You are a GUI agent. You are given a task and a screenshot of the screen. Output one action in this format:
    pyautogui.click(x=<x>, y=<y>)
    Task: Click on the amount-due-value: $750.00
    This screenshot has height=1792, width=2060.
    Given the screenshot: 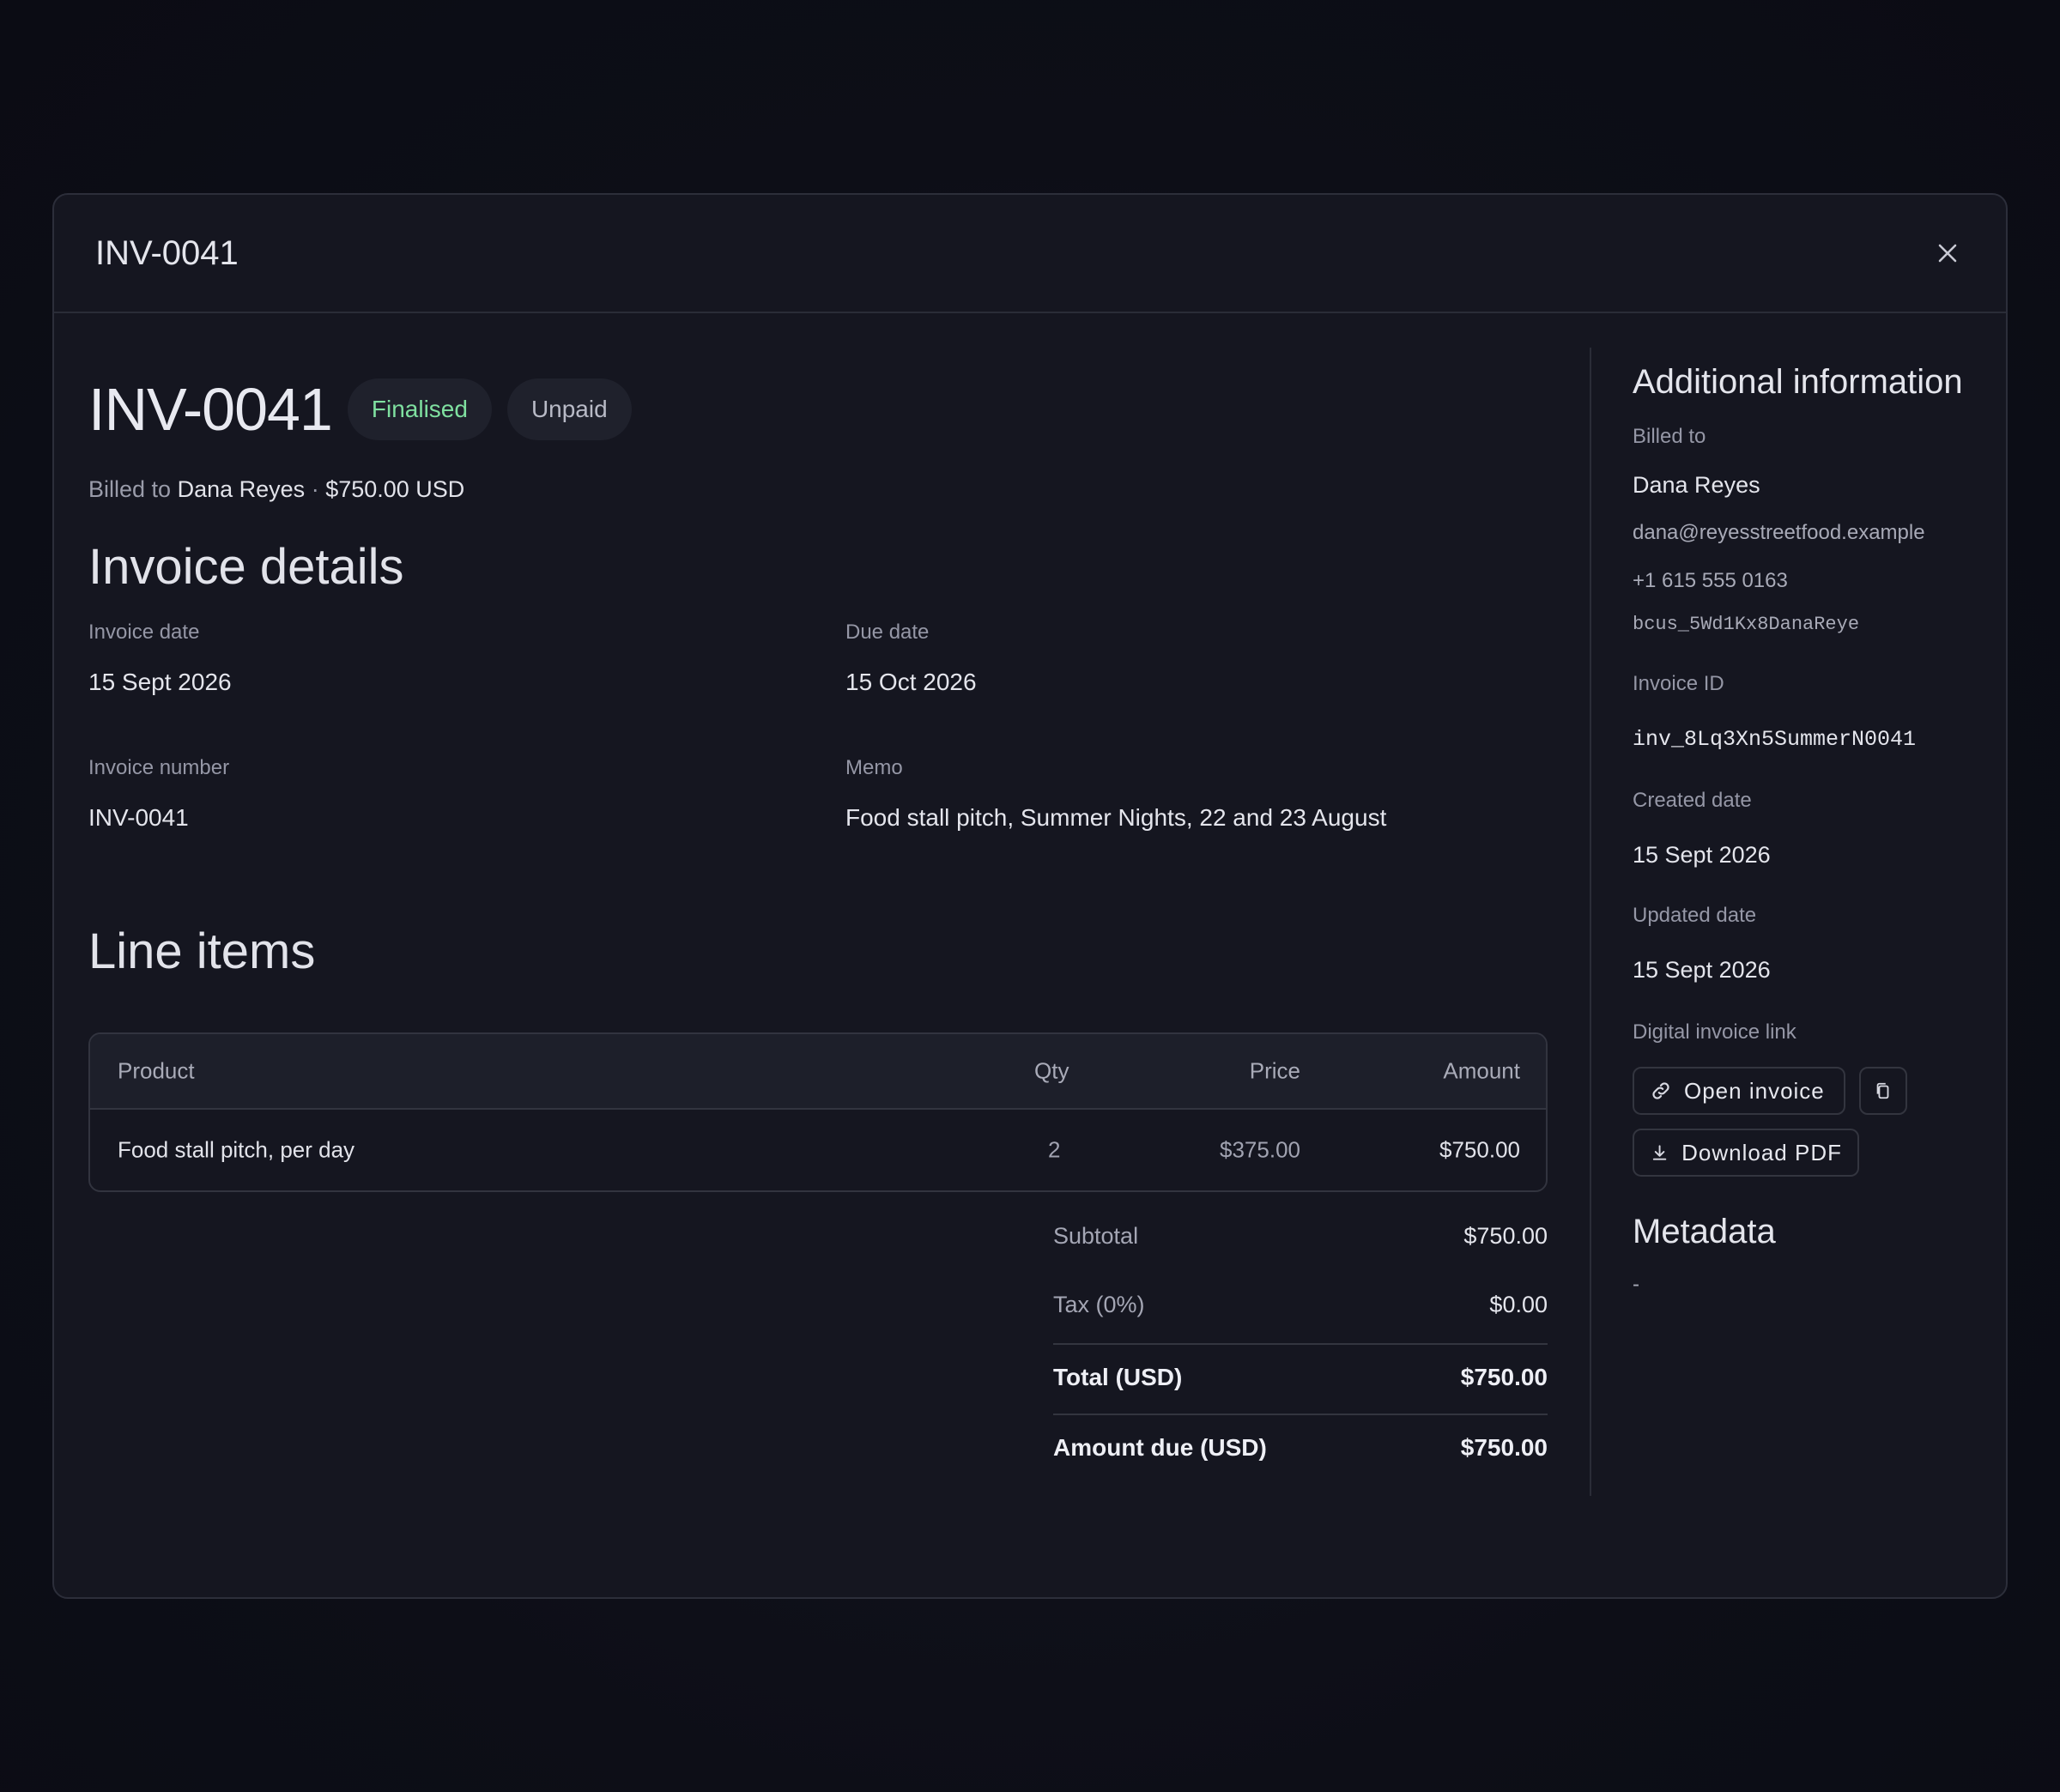 What is the action you would take?
    pyautogui.click(x=1504, y=1447)
    